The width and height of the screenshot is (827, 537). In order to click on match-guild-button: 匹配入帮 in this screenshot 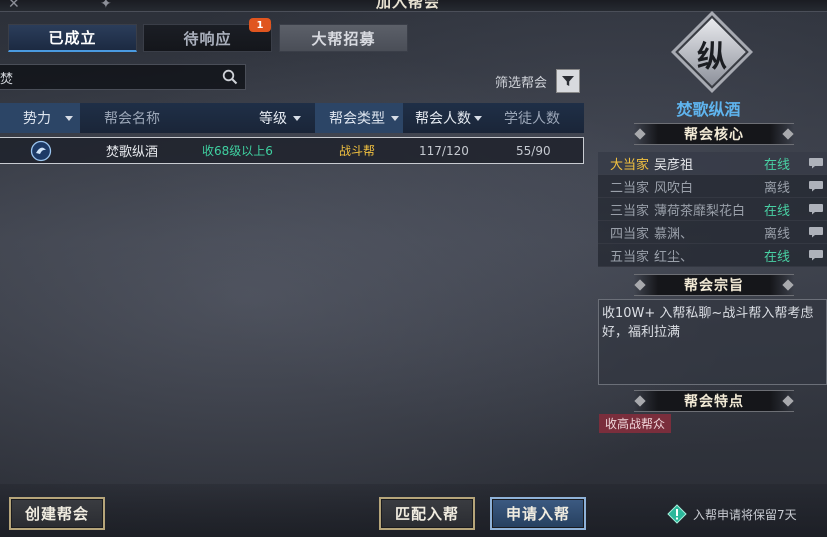, I will do `click(427, 513)`.